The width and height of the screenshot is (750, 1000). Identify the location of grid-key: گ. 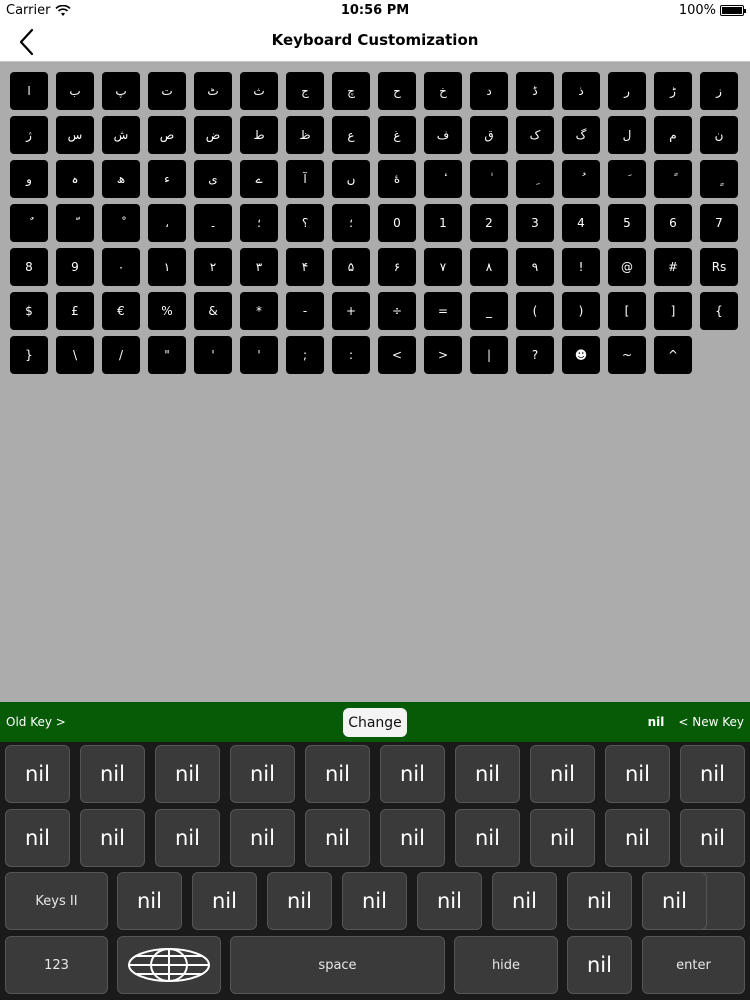
(581, 135).